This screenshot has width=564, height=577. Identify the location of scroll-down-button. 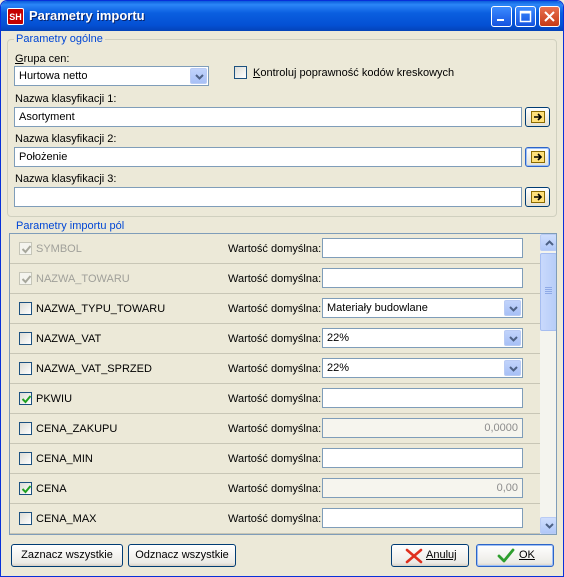
(548, 525).